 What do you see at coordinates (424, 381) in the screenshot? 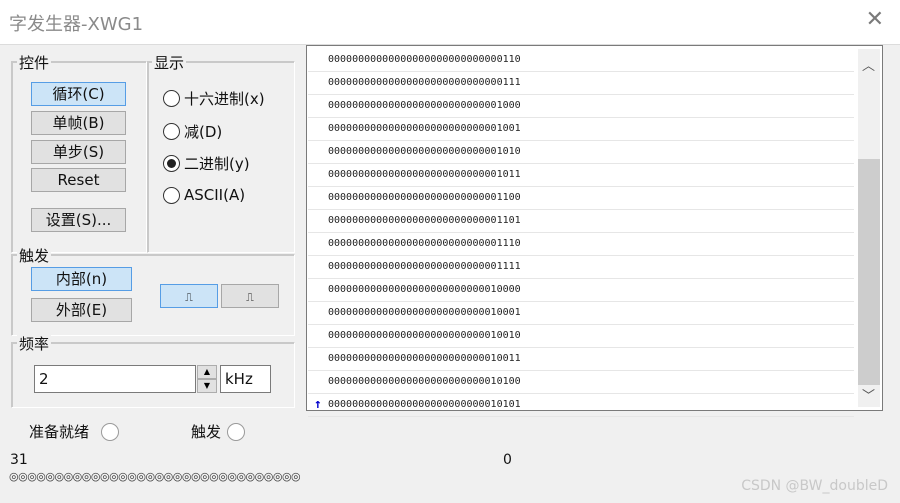
I see `data-row-value: 00000000000000000000000000010100` at bounding box center [424, 381].